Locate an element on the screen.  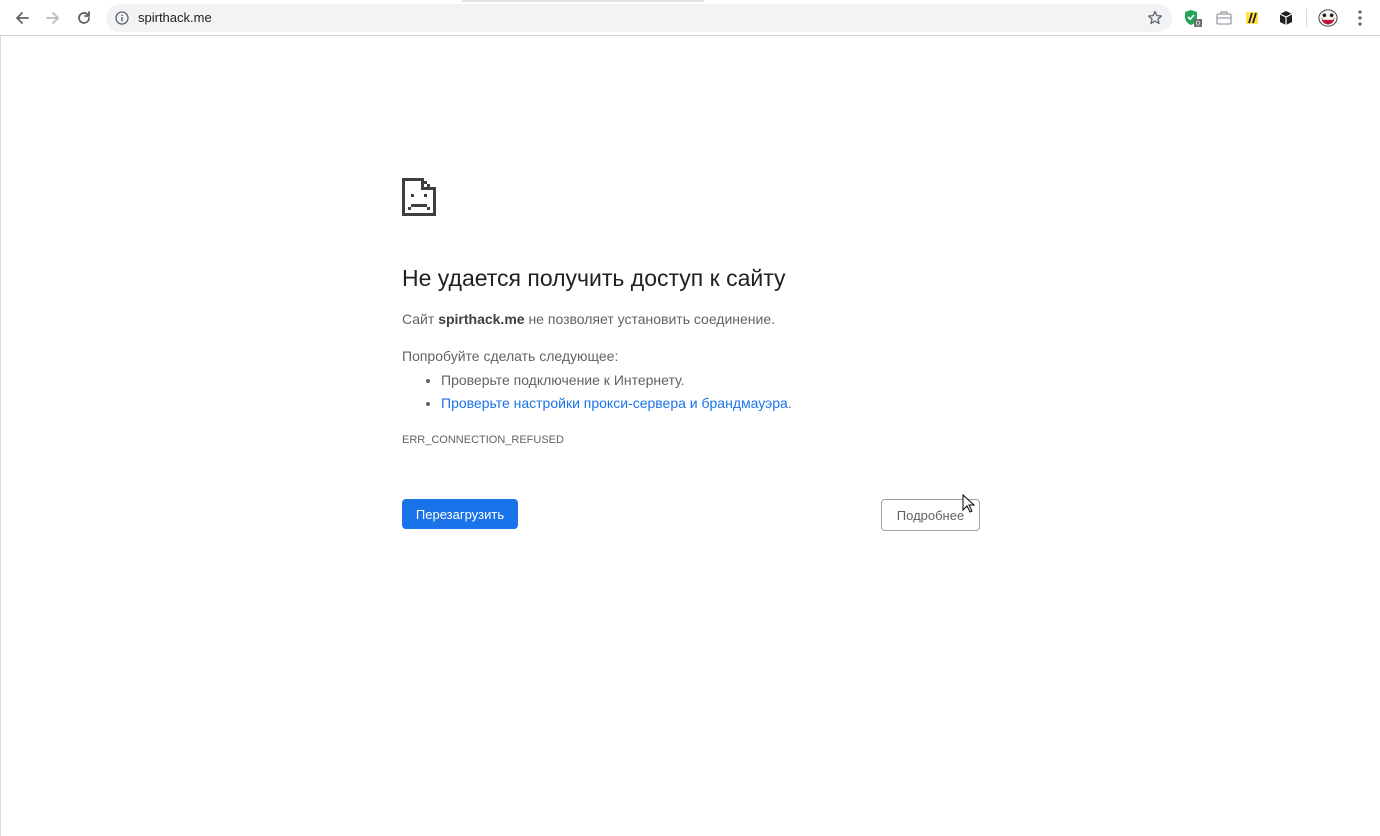
back-icon is located at coordinates (22, 18).